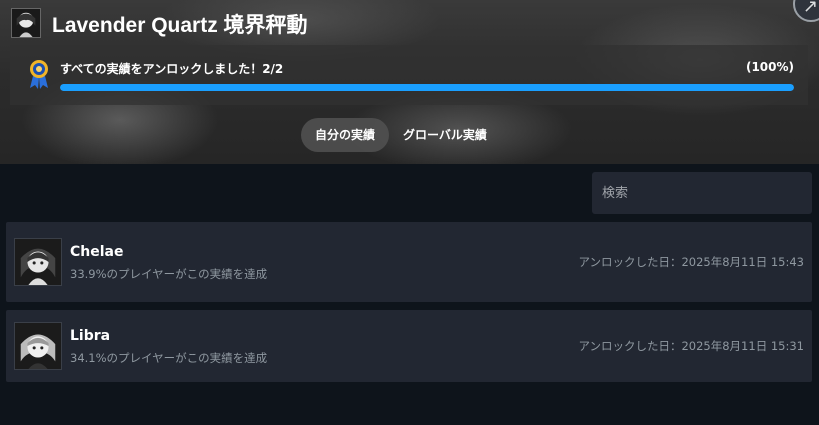  What do you see at coordinates (702, 193) in the screenshot?
I see `search-input` at bounding box center [702, 193].